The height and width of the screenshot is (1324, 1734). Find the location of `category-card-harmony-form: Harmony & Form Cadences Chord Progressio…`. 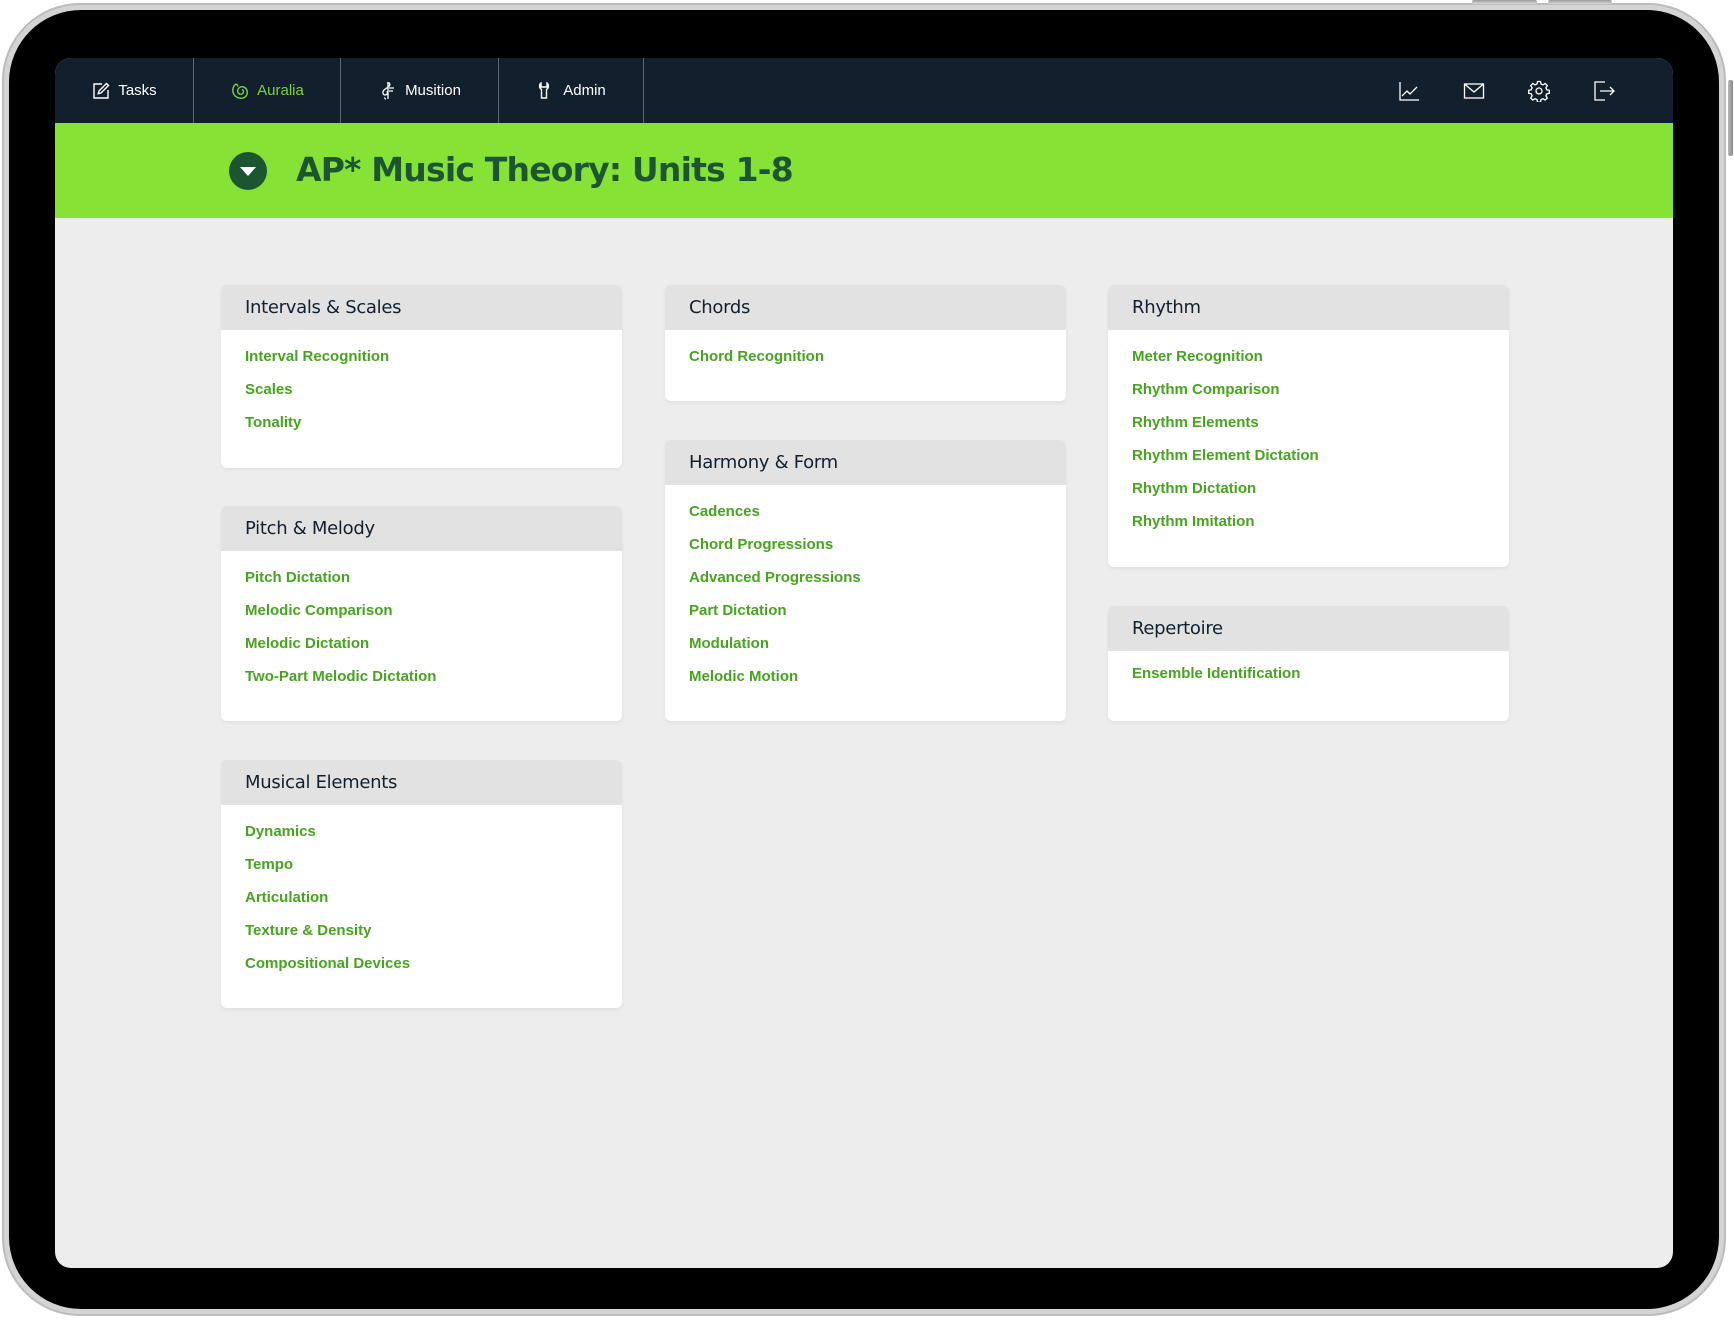

category-card-harmony-form: Harmony & Form Cadences Chord Progressio… is located at coordinates (865, 580).